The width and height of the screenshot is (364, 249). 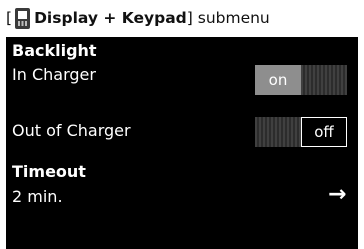 What do you see at coordinates (278, 132) in the screenshot?
I see `out-of-charger-on-slot` at bounding box center [278, 132].